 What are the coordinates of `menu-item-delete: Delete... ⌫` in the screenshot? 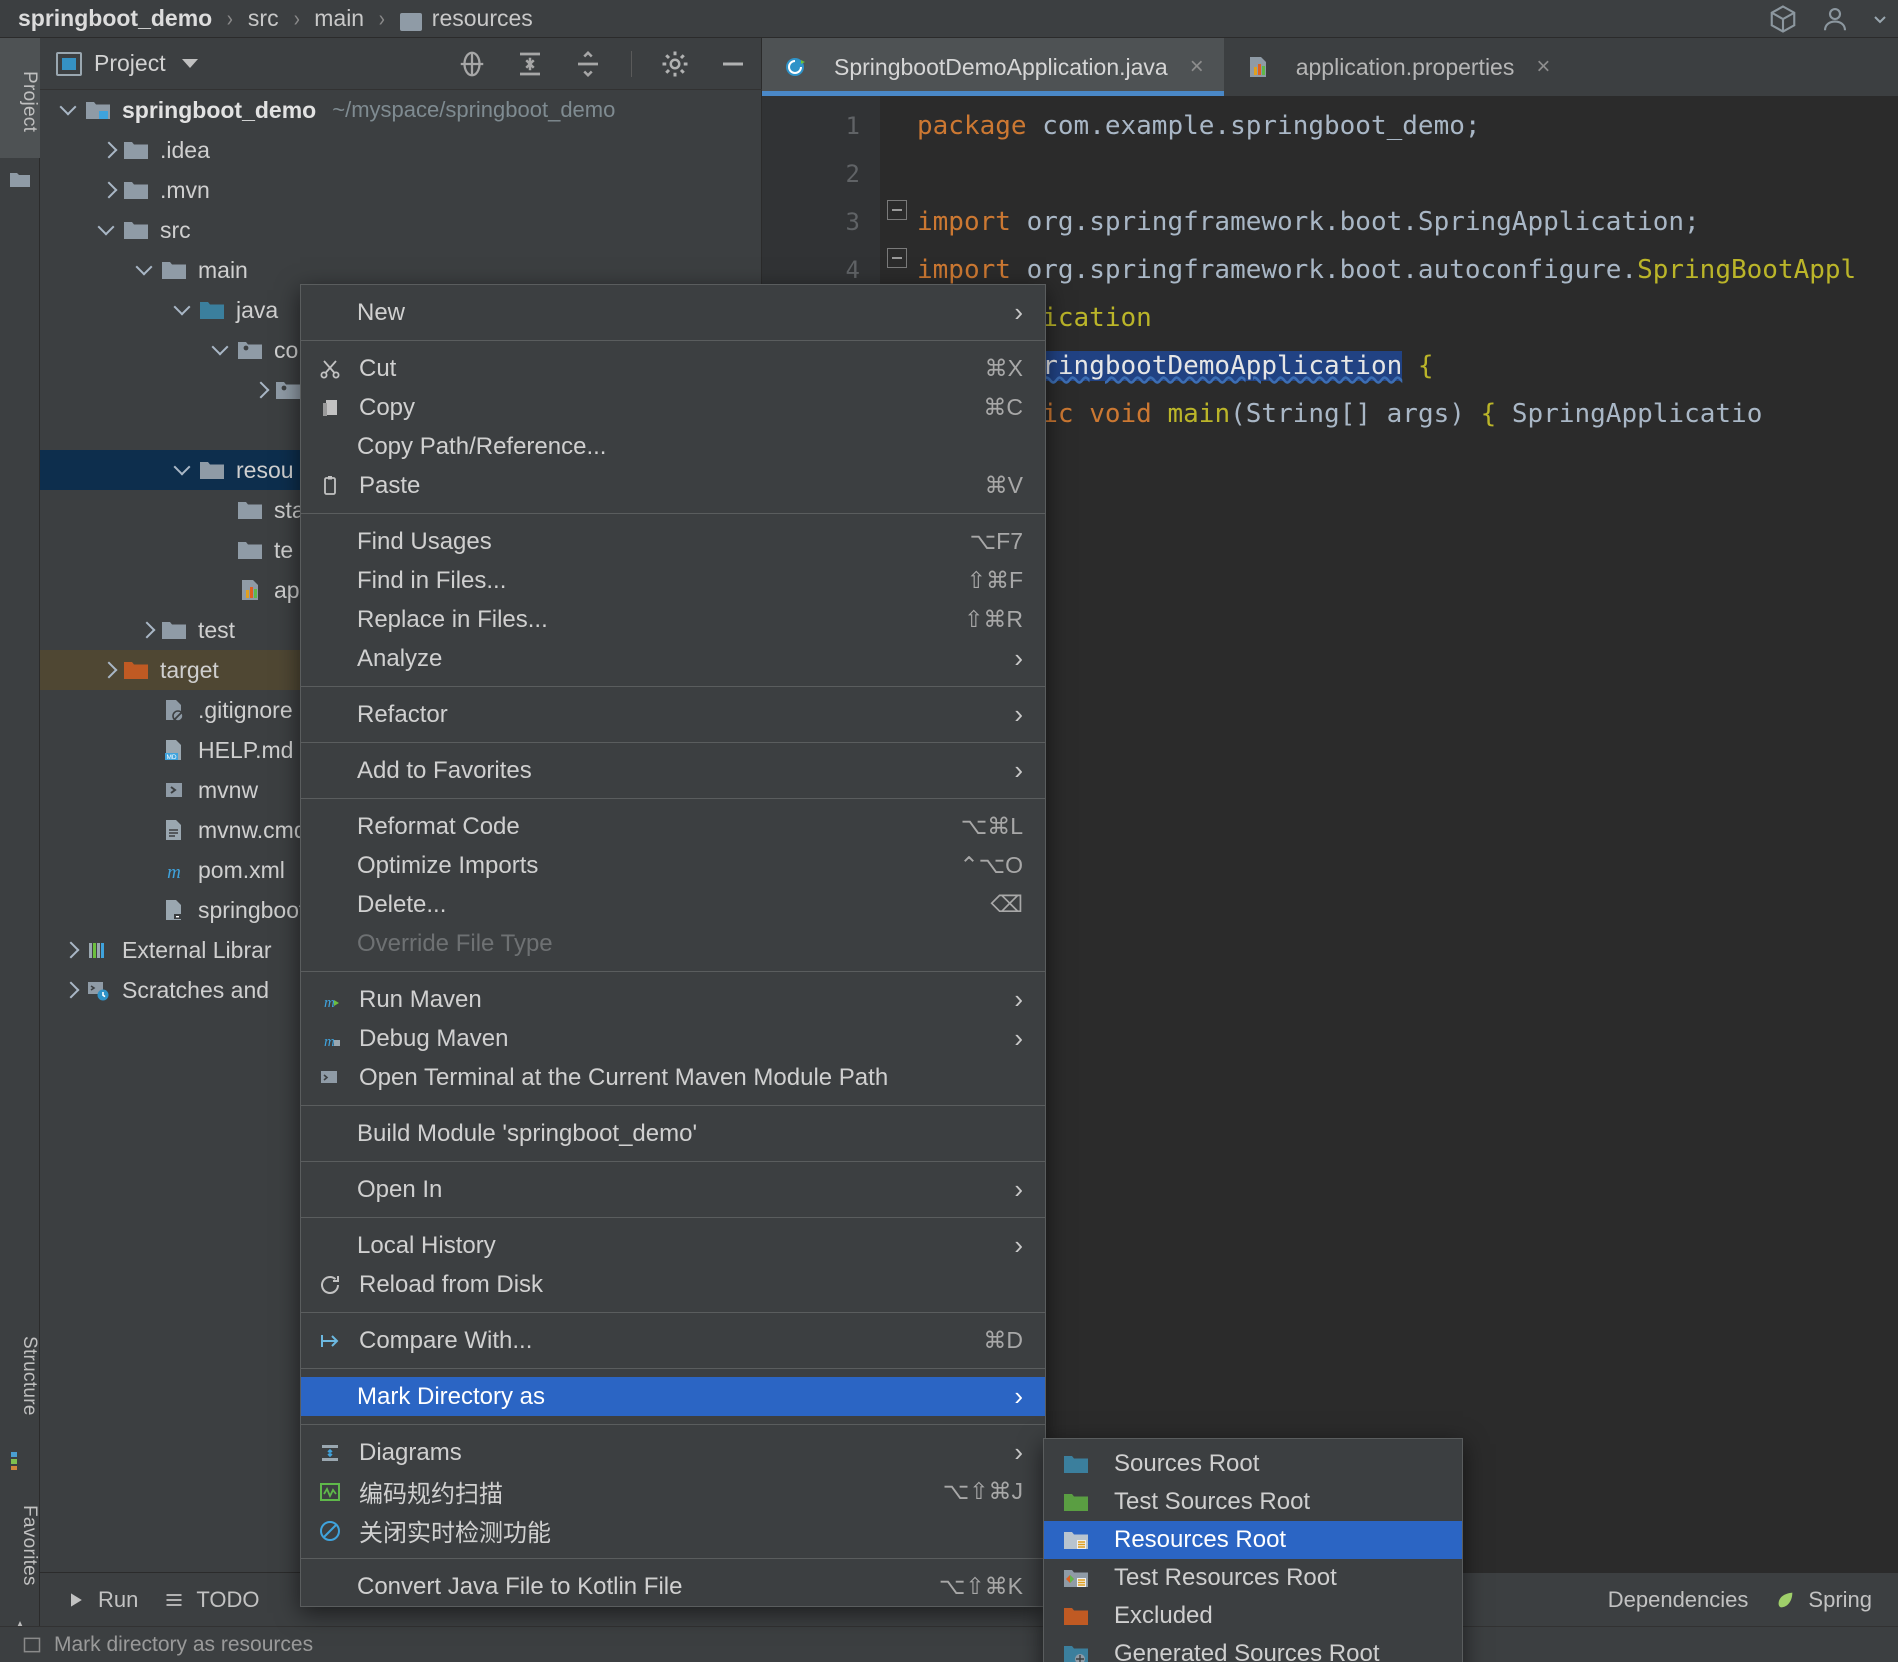 It's located at (673, 904).